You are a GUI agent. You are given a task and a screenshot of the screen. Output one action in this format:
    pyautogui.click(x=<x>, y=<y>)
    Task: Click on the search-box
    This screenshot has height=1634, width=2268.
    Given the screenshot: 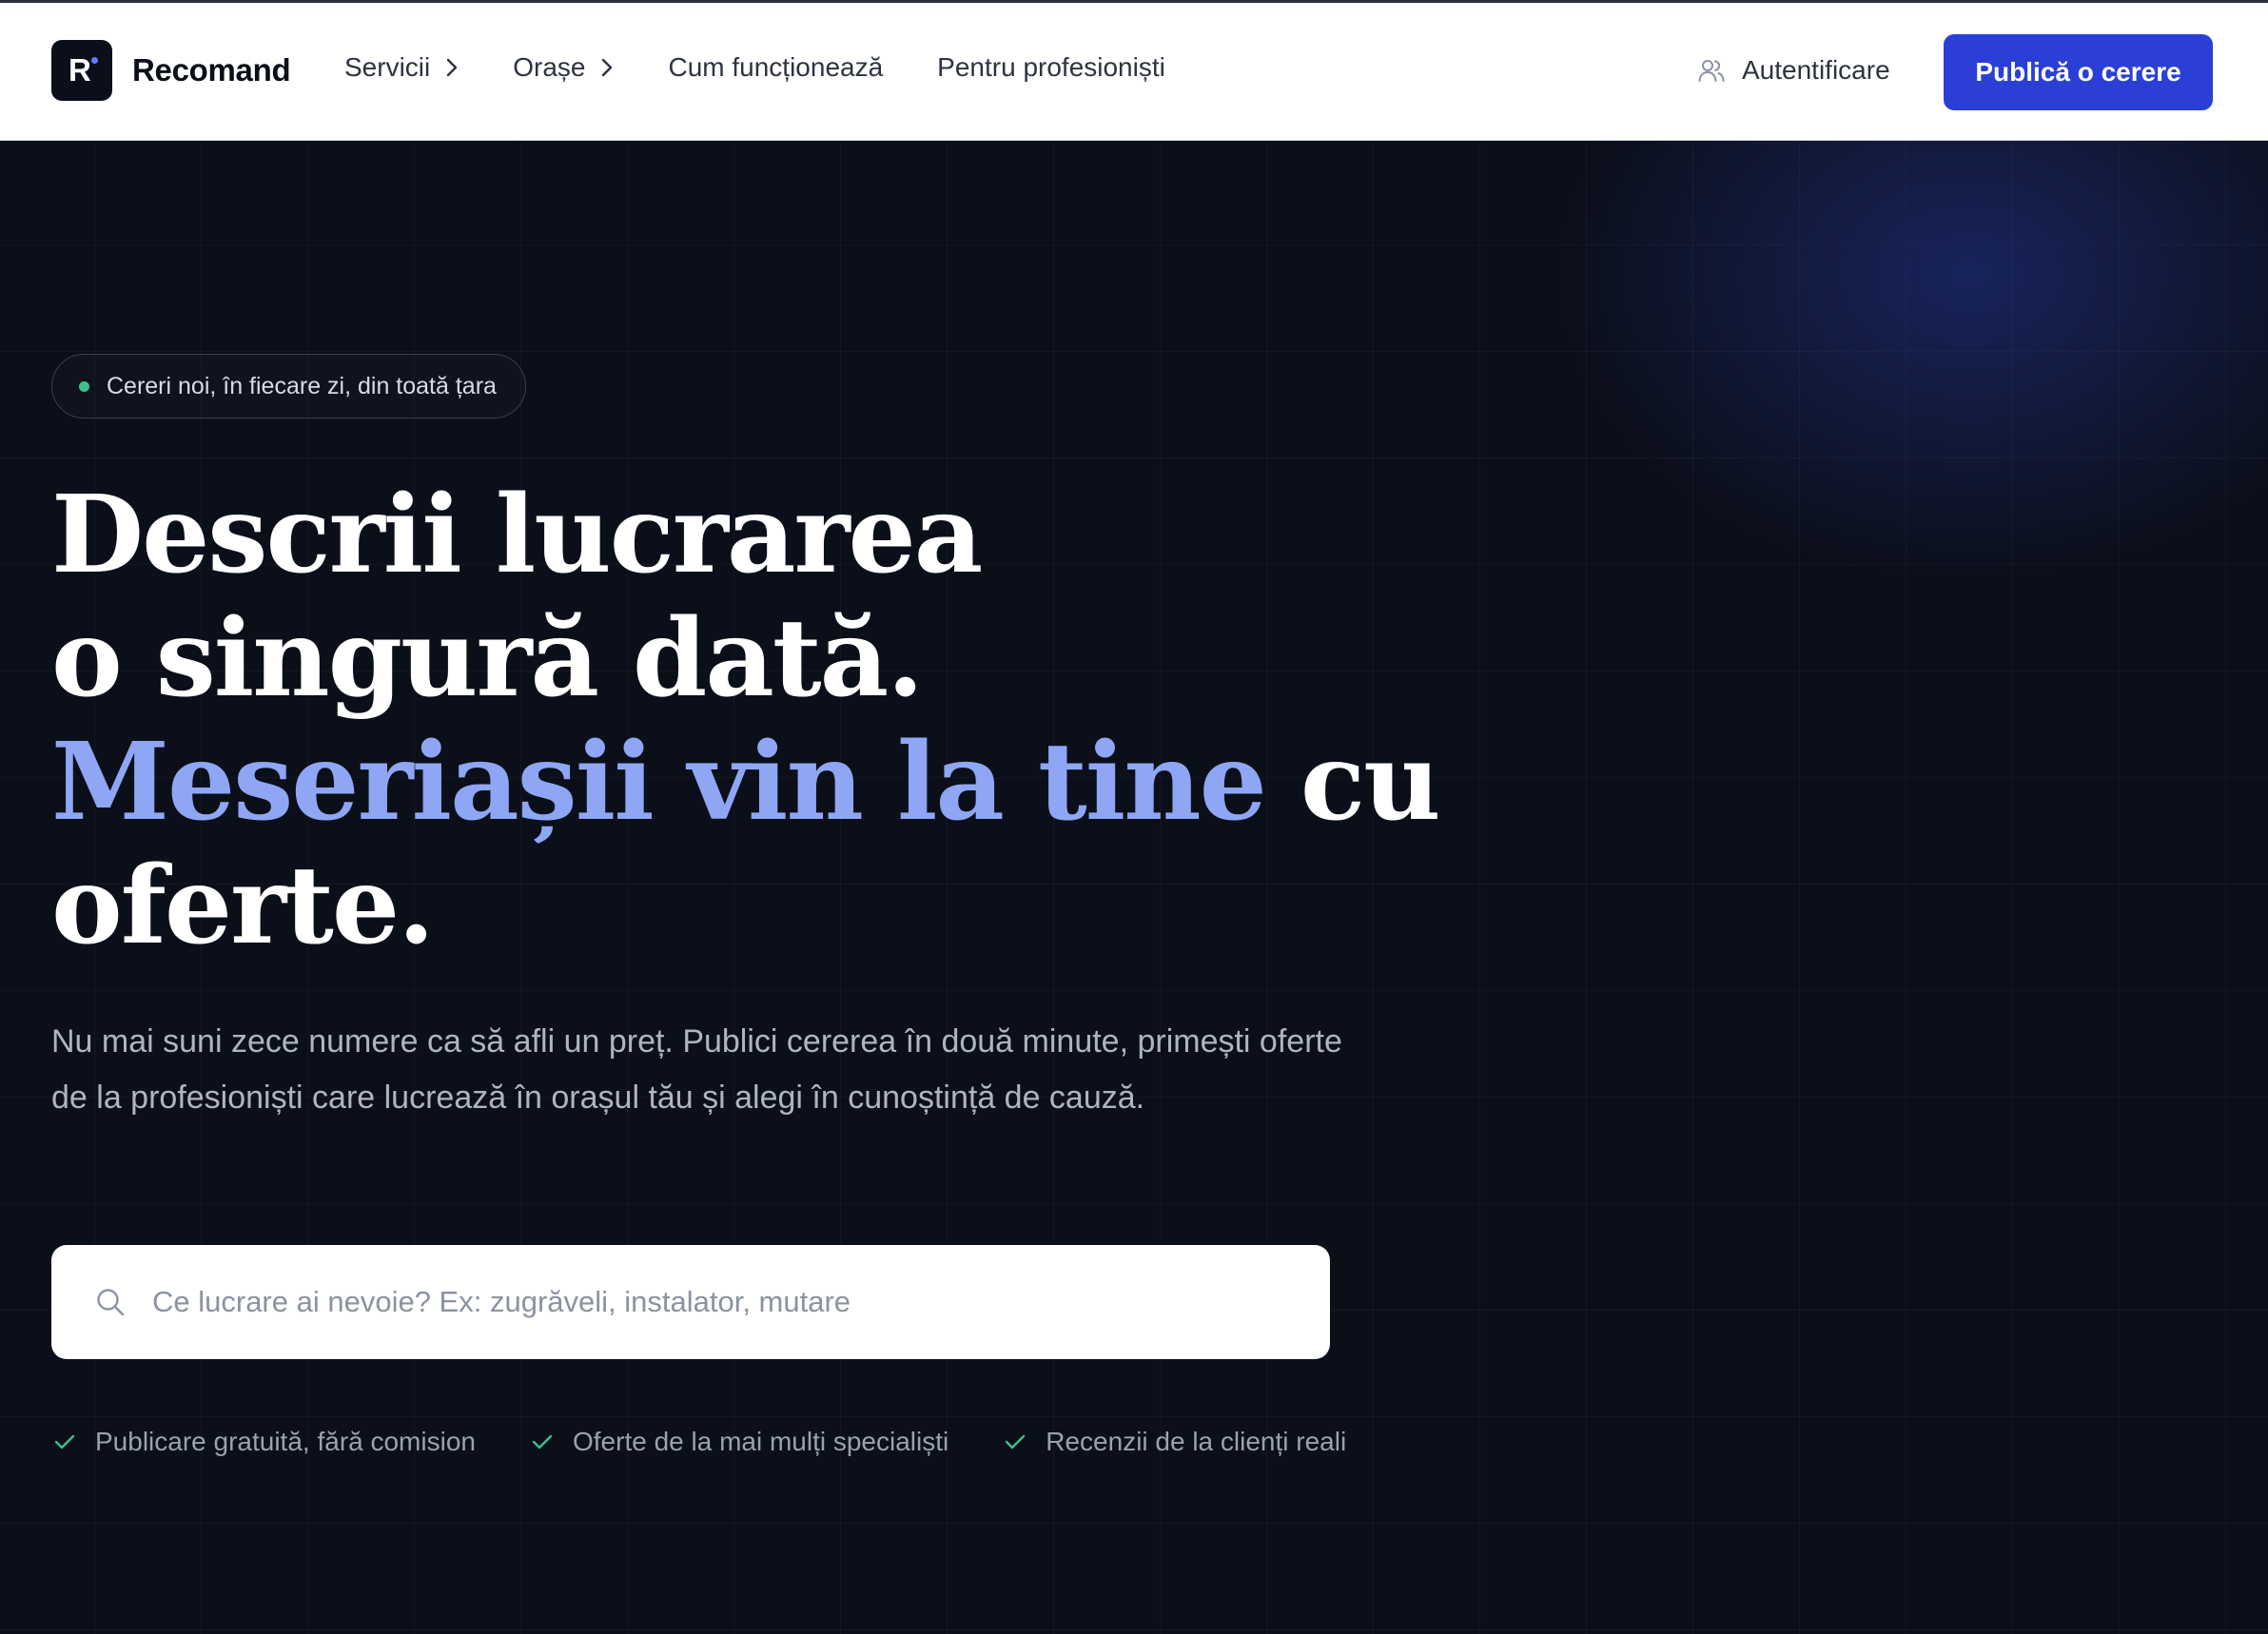 What is the action you would take?
    pyautogui.click(x=690, y=1302)
    